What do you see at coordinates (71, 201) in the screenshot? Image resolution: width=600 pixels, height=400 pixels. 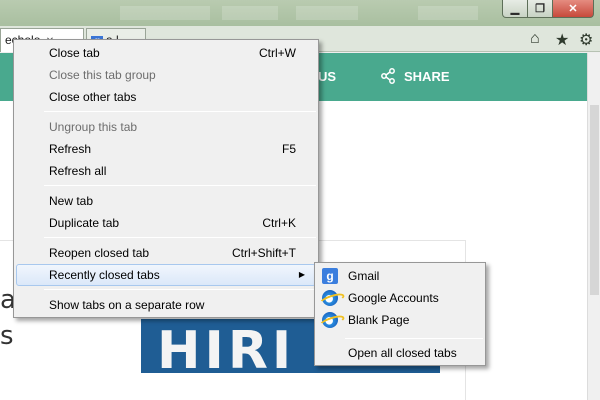 I see `menu-item-label: New tab` at bounding box center [71, 201].